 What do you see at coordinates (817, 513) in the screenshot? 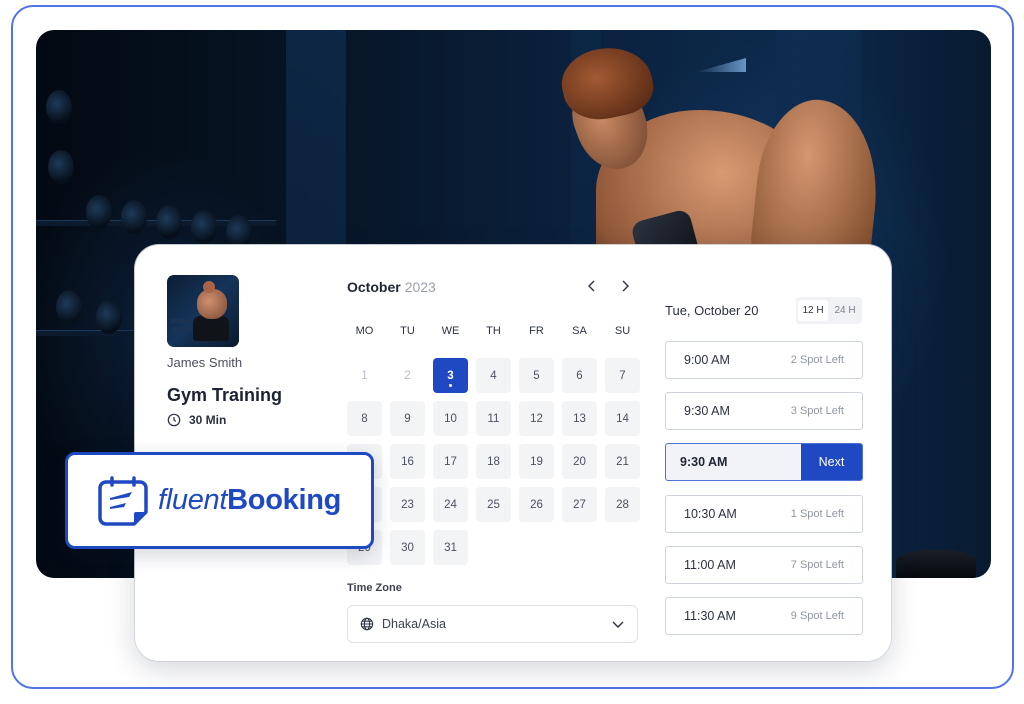
I see `slot-availability: 1 Spot Left` at bounding box center [817, 513].